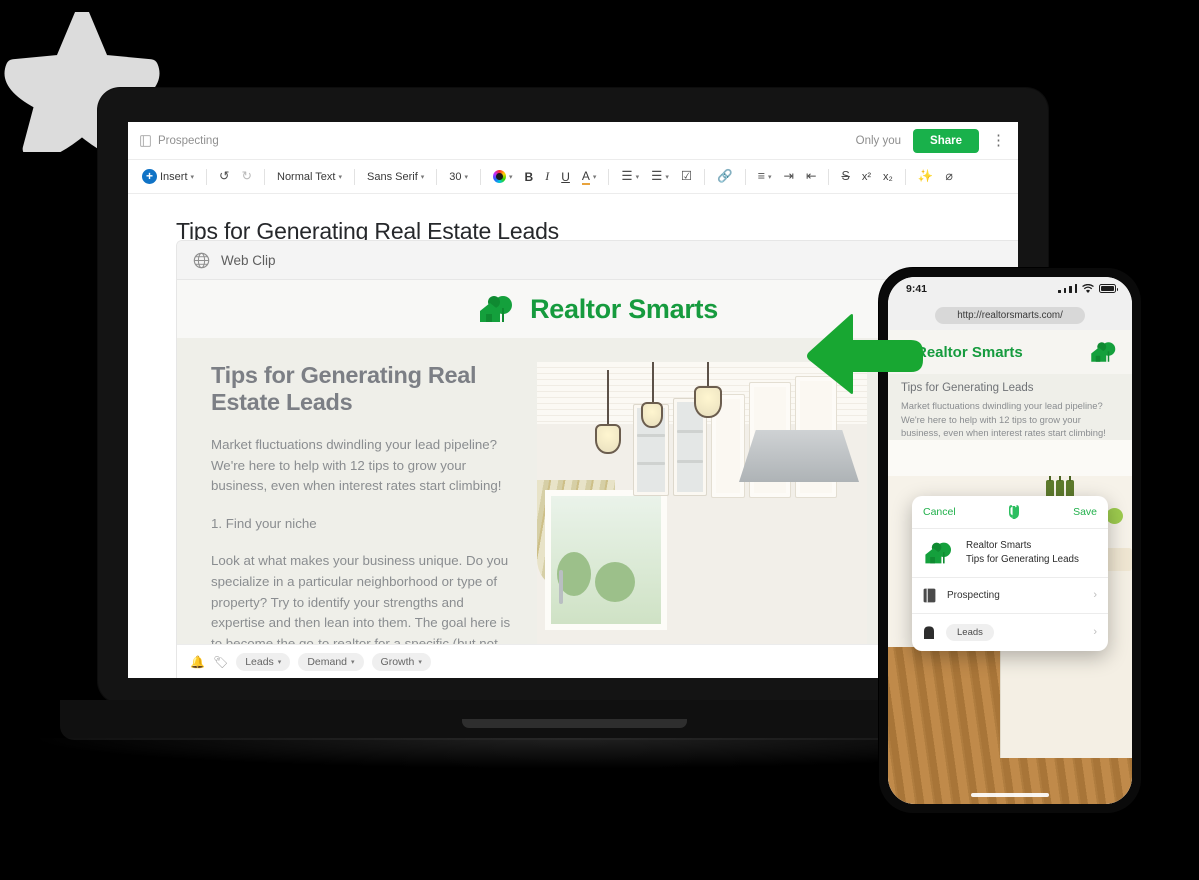  What do you see at coordinates (624, 308) in the screenshot?
I see `clip-brand-name: Realtor Smarts` at bounding box center [624, 308].